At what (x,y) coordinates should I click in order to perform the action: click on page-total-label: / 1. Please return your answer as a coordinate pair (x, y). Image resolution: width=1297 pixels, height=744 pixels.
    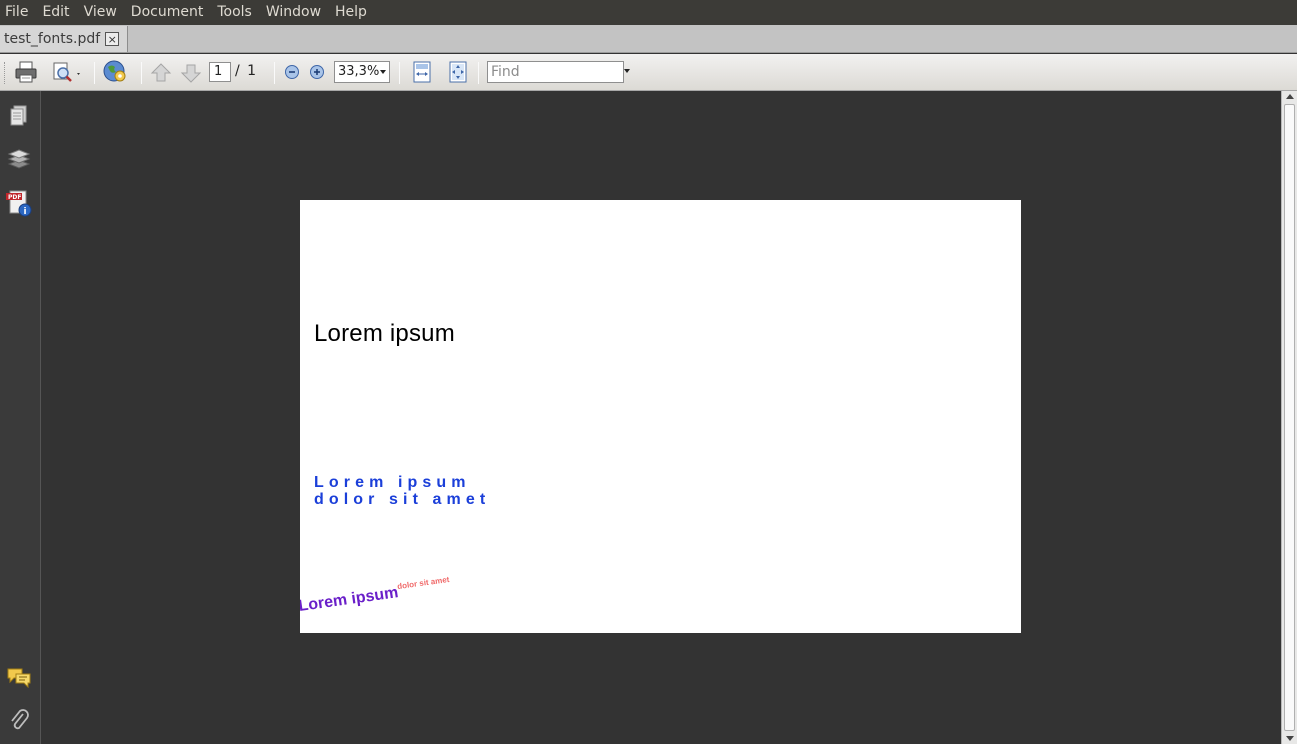
    Looking at the image, I should click on (246, 71).